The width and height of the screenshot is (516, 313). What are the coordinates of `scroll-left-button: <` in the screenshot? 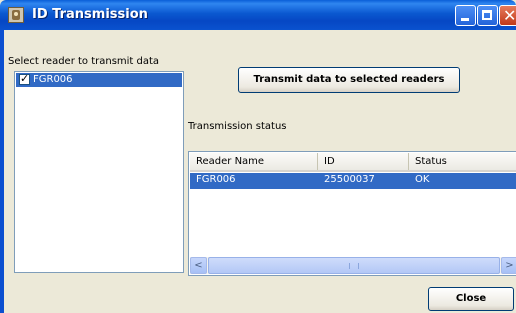 It's located at (198, 265).